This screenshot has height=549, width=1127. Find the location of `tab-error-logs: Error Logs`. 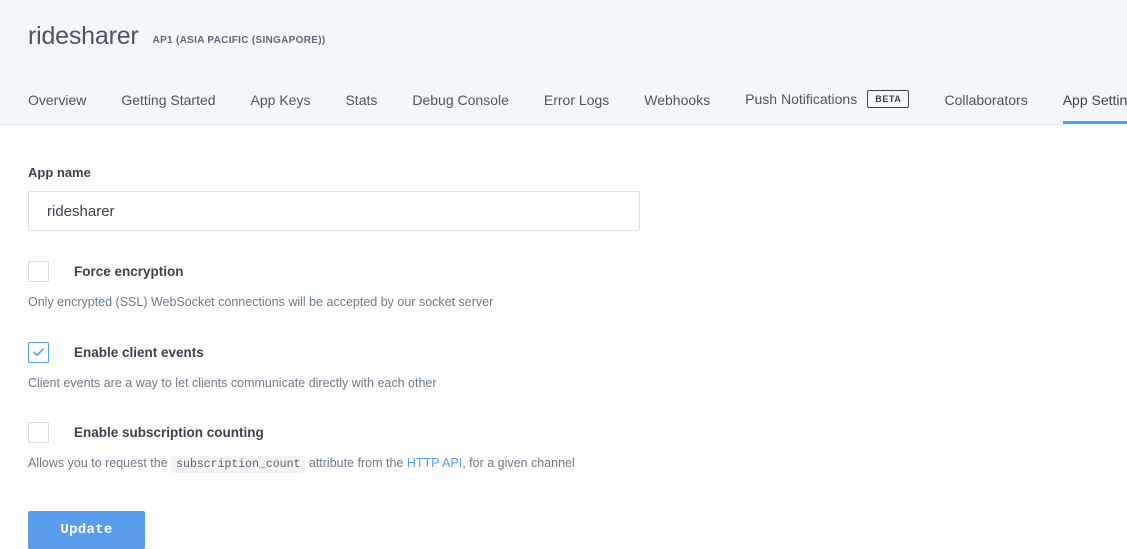

tab-error-logs: Error Logs is located at coordinates (576, 108).